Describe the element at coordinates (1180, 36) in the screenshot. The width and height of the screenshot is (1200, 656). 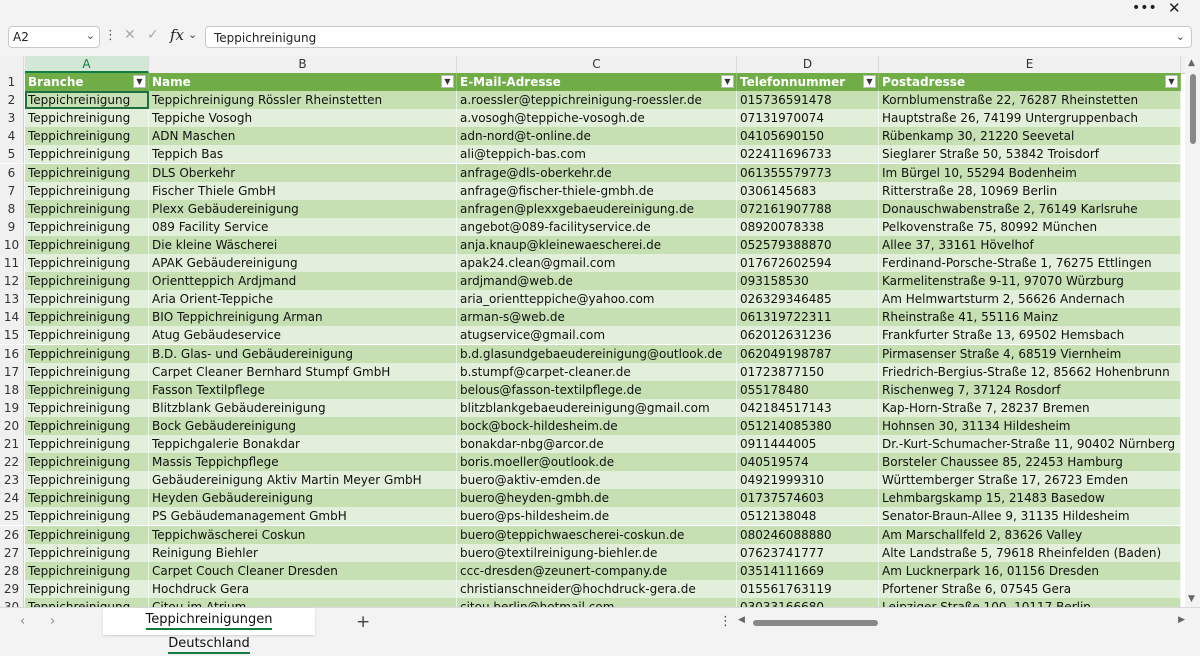
I see `expand-formula-icon: ⌄` at that location.